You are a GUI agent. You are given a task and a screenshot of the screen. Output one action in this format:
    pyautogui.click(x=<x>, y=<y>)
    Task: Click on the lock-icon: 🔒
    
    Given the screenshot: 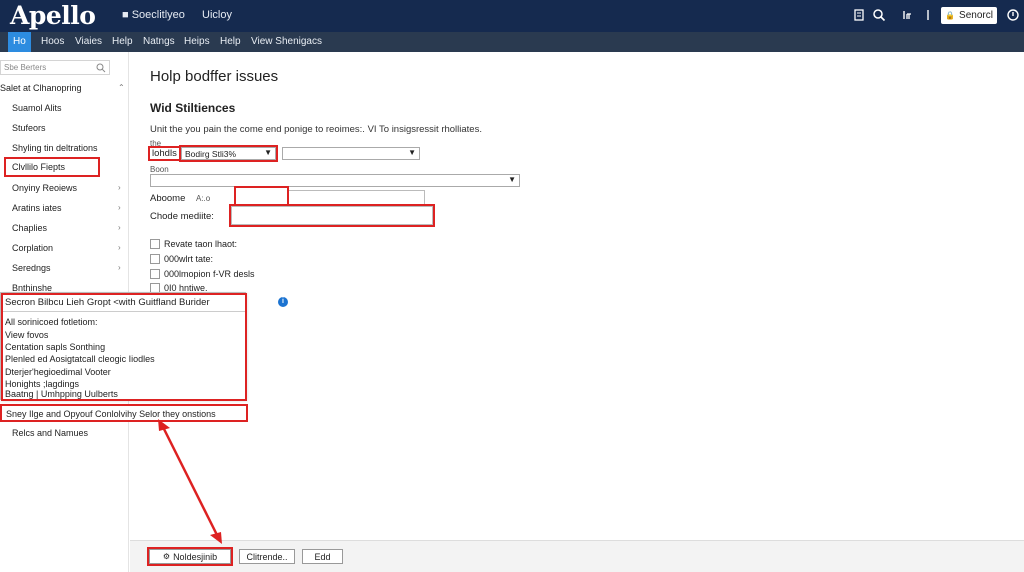 What is the action you would take?
    pyautogui.click(x=950, y=15)
    